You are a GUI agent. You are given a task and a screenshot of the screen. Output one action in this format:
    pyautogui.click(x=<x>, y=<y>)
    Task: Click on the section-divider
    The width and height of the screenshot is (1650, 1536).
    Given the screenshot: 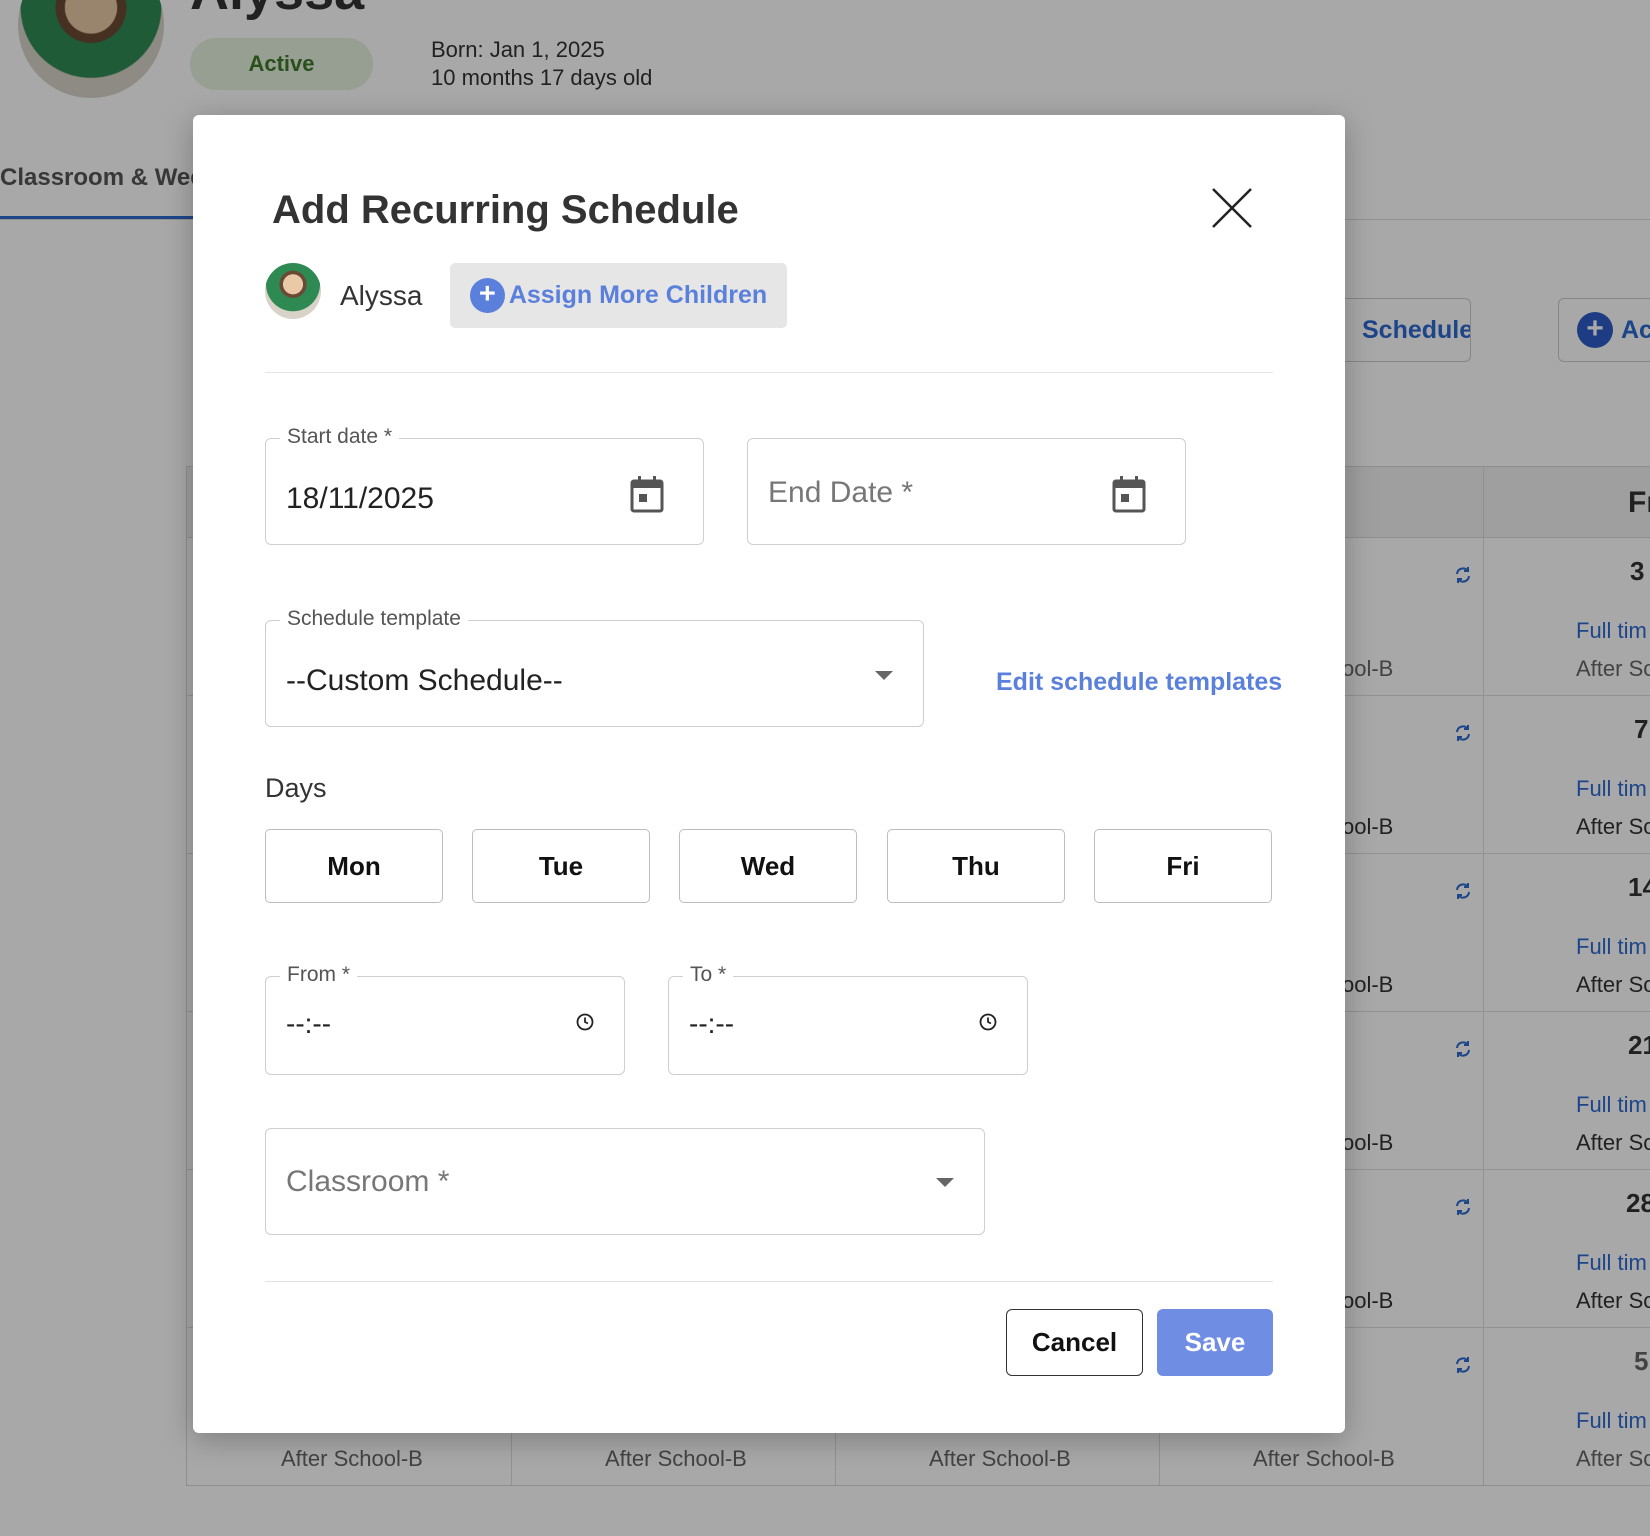 What is the action you would take?
    pyautogui.click(x=769, y=372)
    